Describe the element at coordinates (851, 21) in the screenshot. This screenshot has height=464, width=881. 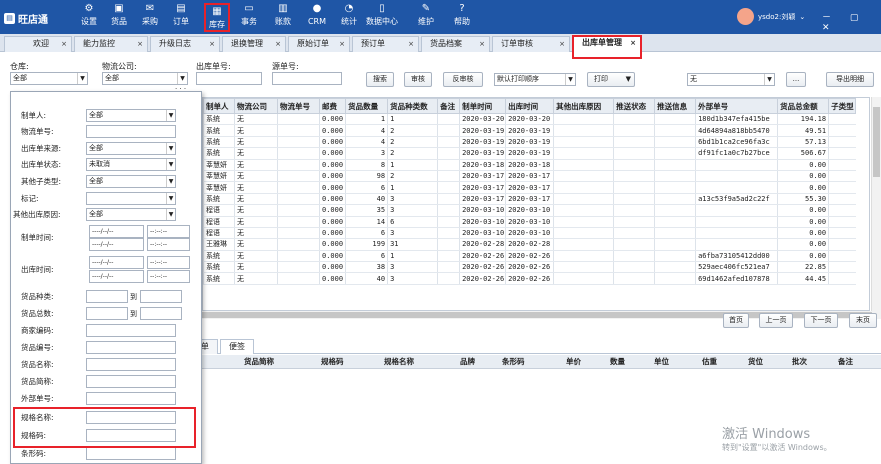
I see `window-controls: － ▢ ✕` at that location.